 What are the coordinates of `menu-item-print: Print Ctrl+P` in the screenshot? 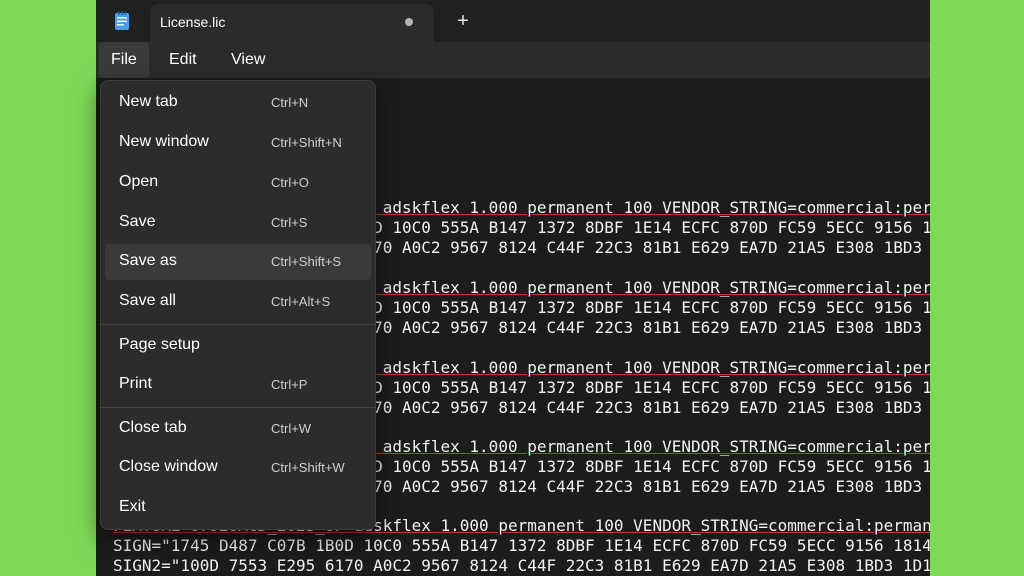 It's located at (238, 385).